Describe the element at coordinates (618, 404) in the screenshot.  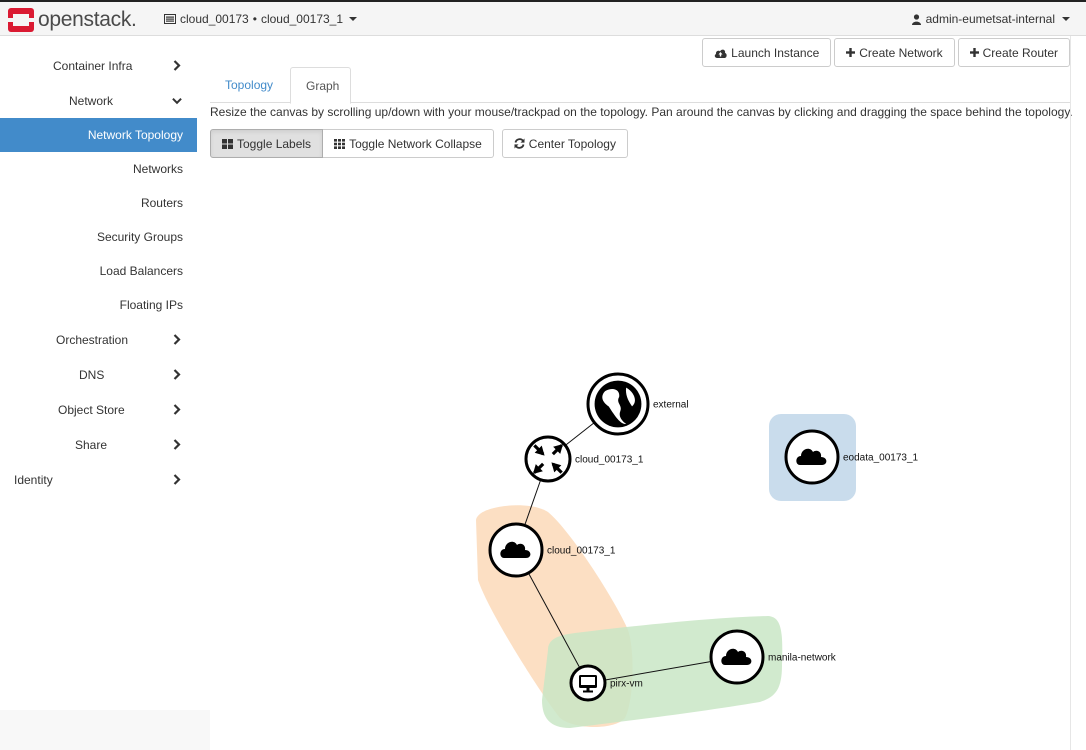
I see `globe-icon` at that location.